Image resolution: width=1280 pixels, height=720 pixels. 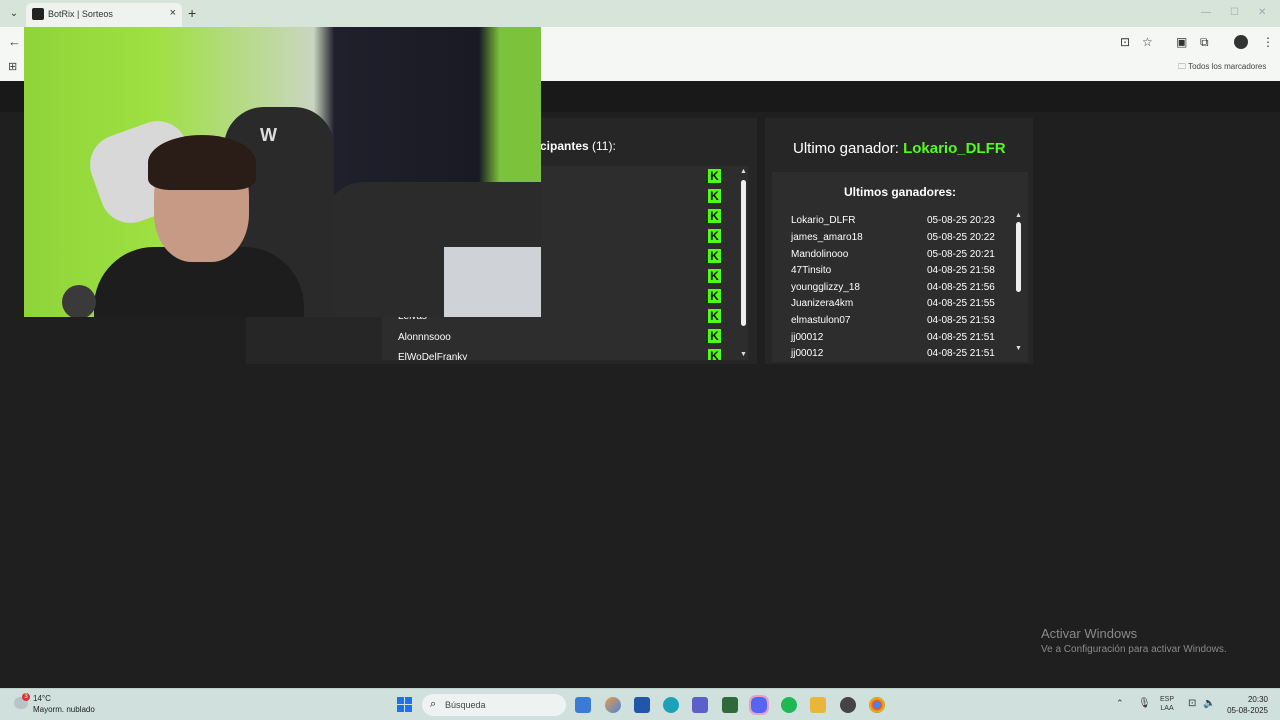 I want to click on participants-title-text: cipantes, so click(x=564, y=146).